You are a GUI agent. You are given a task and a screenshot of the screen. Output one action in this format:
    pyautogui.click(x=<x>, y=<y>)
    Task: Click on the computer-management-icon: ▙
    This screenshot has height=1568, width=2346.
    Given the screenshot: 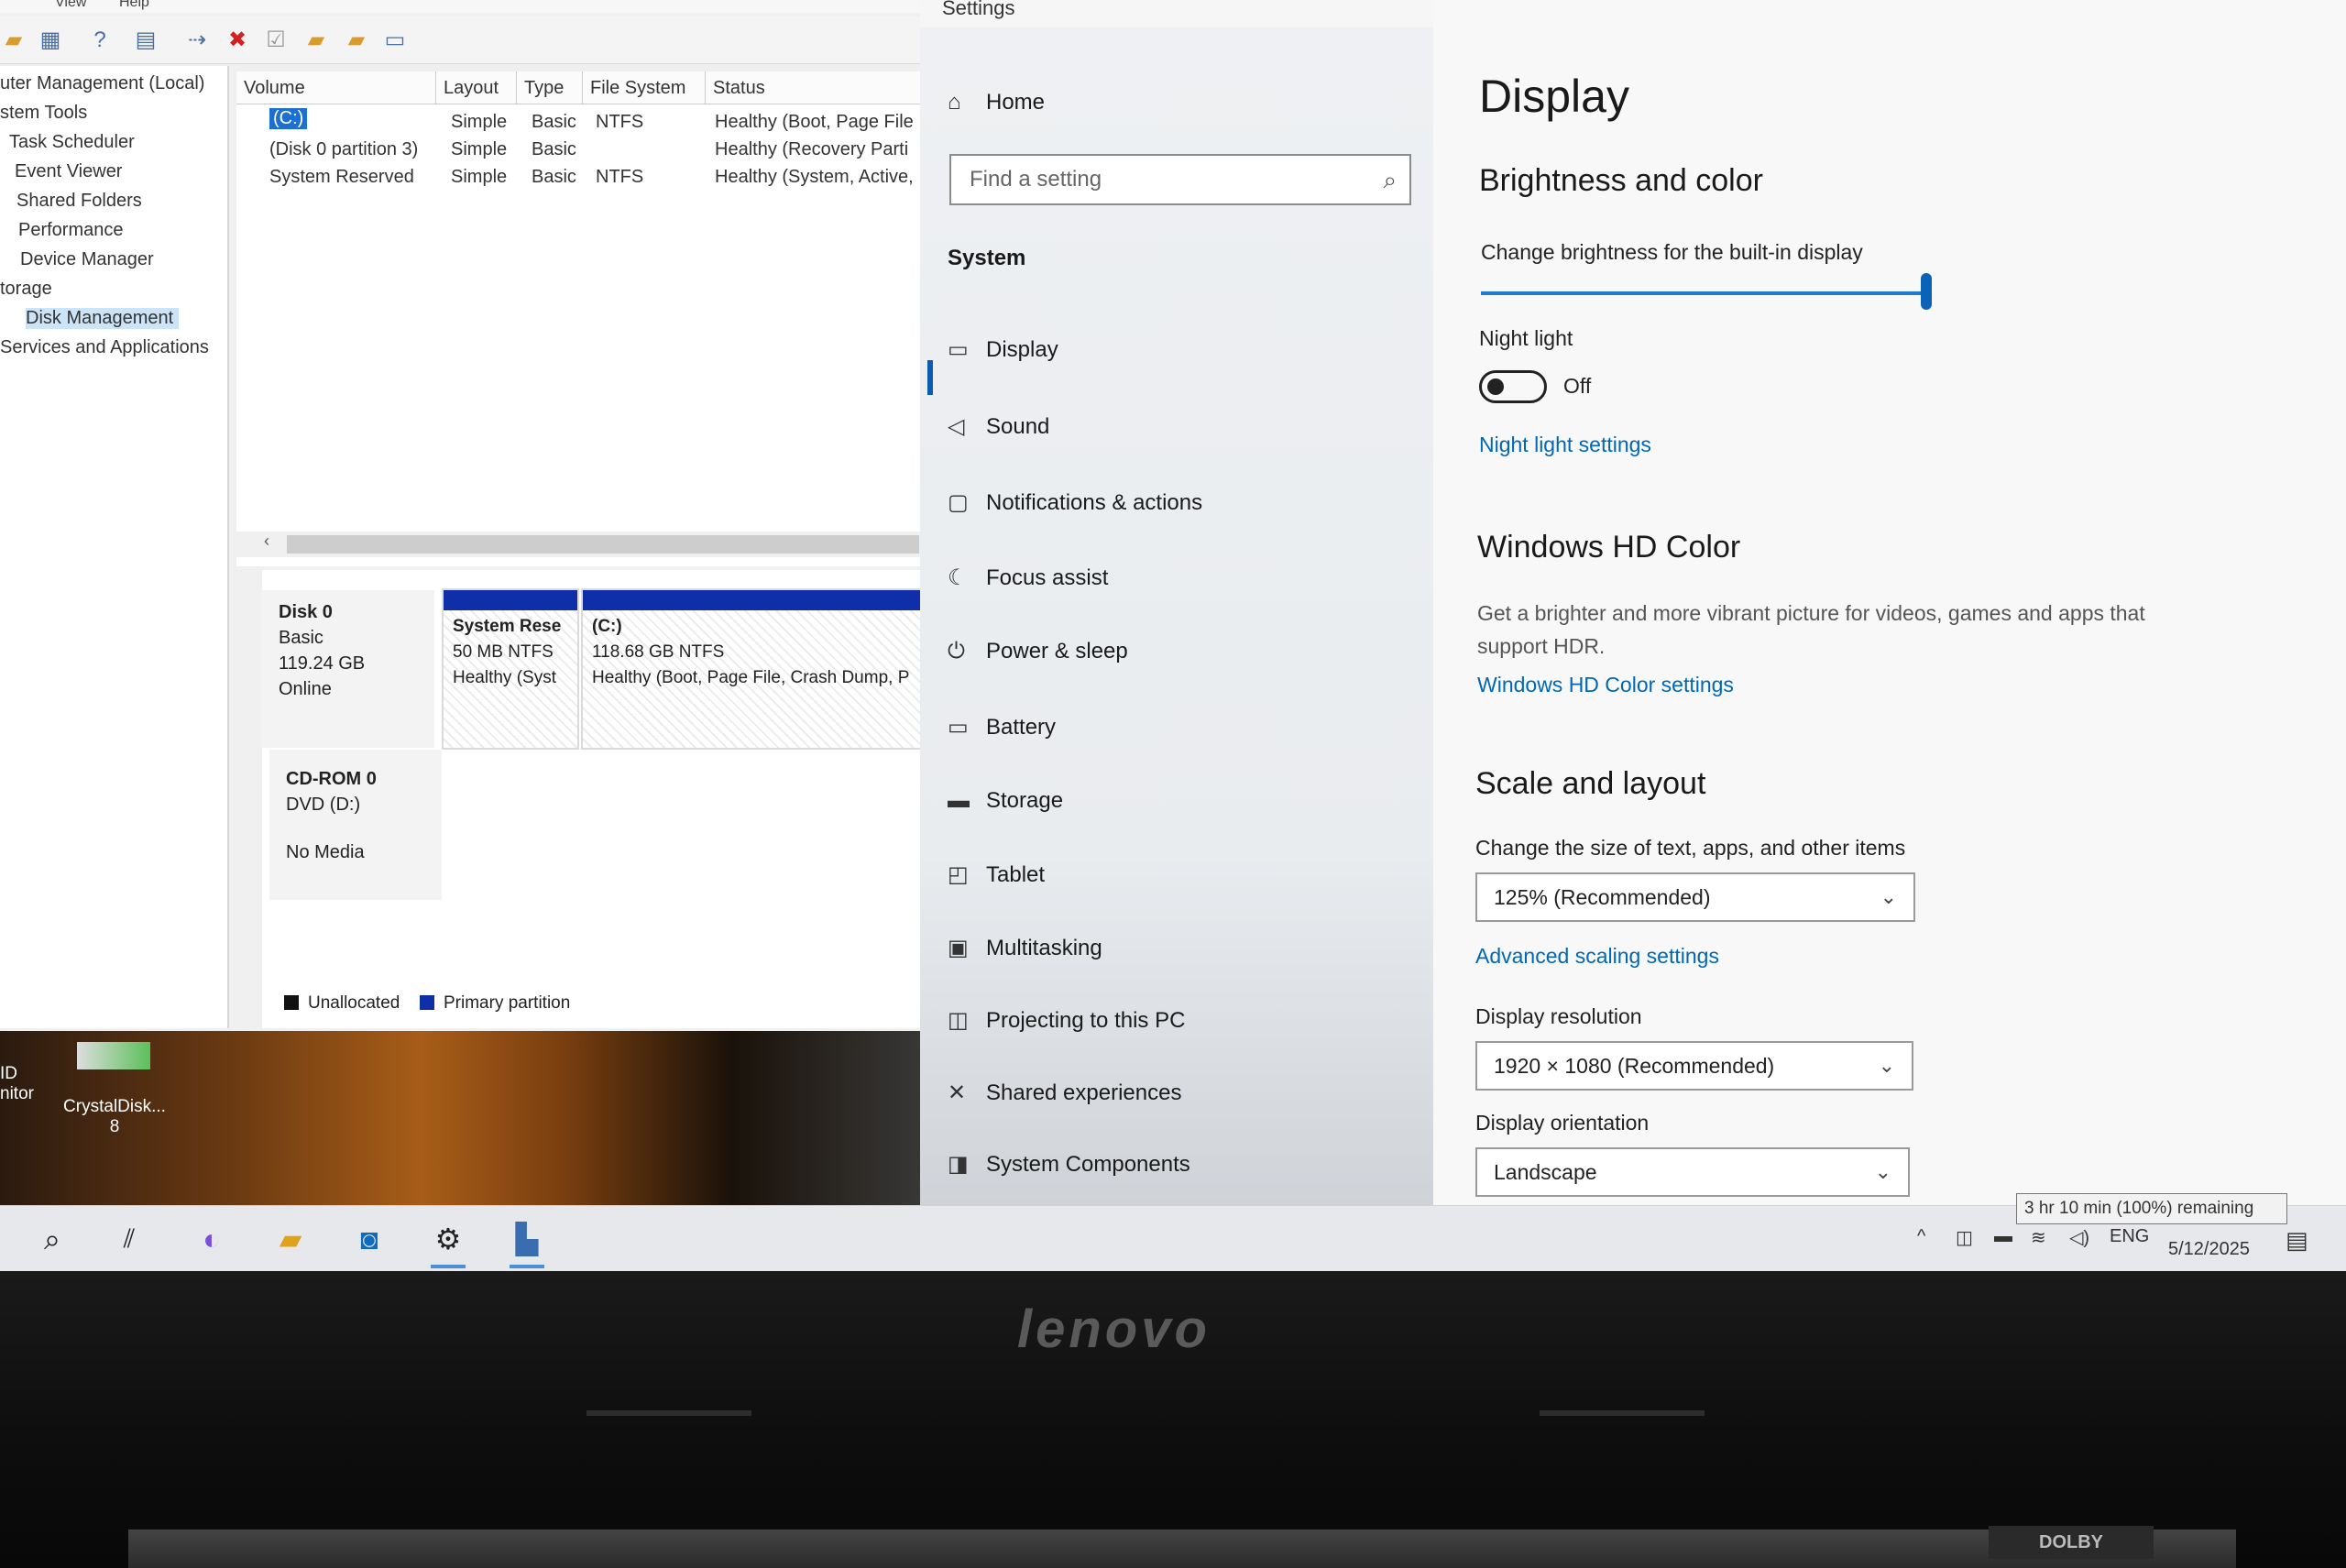 What is the action you would take?
    pyautogui.click(x=527, y=1243)
    